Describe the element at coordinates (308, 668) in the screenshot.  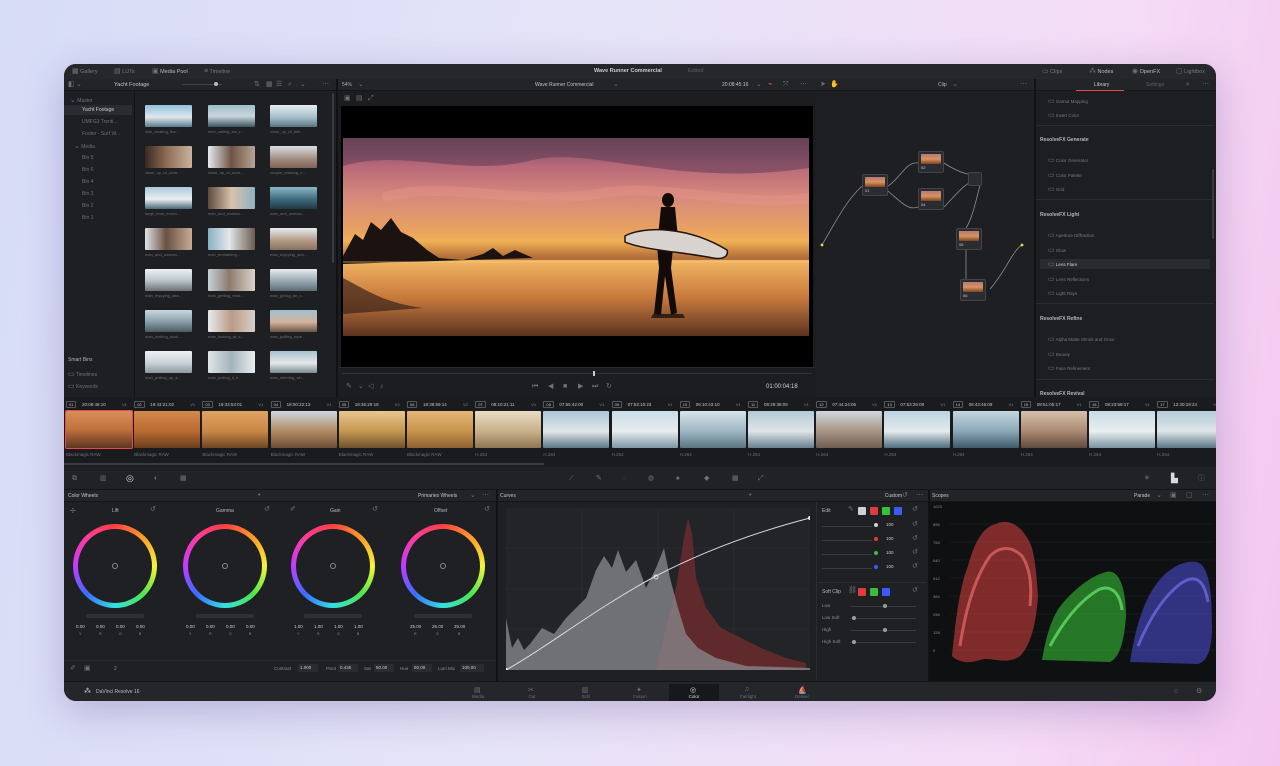
I see `contrast-value: 1.000` at that location.